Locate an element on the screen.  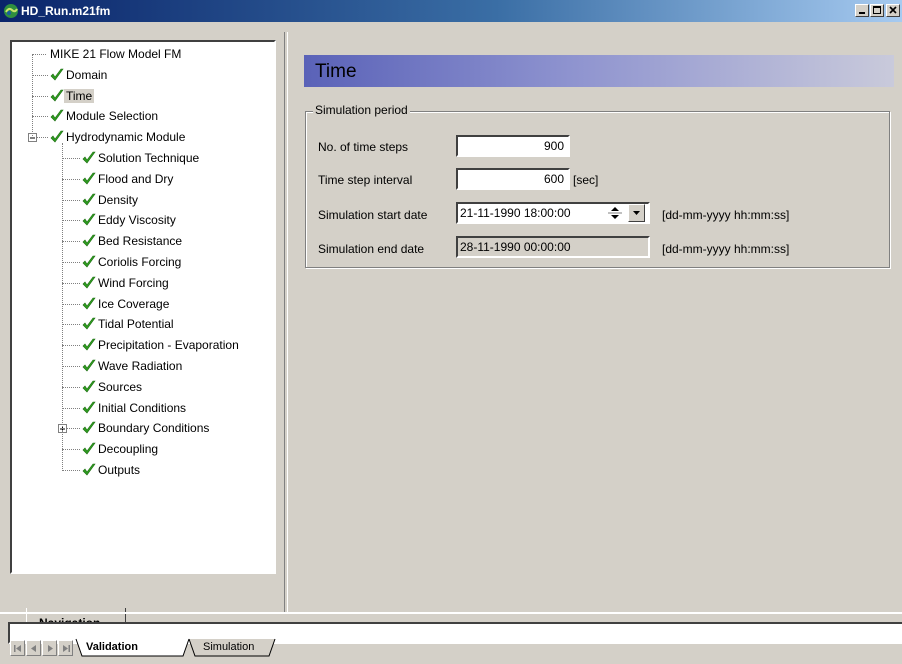
time-step-unit: [sec] is located at coordinates (586, 180).